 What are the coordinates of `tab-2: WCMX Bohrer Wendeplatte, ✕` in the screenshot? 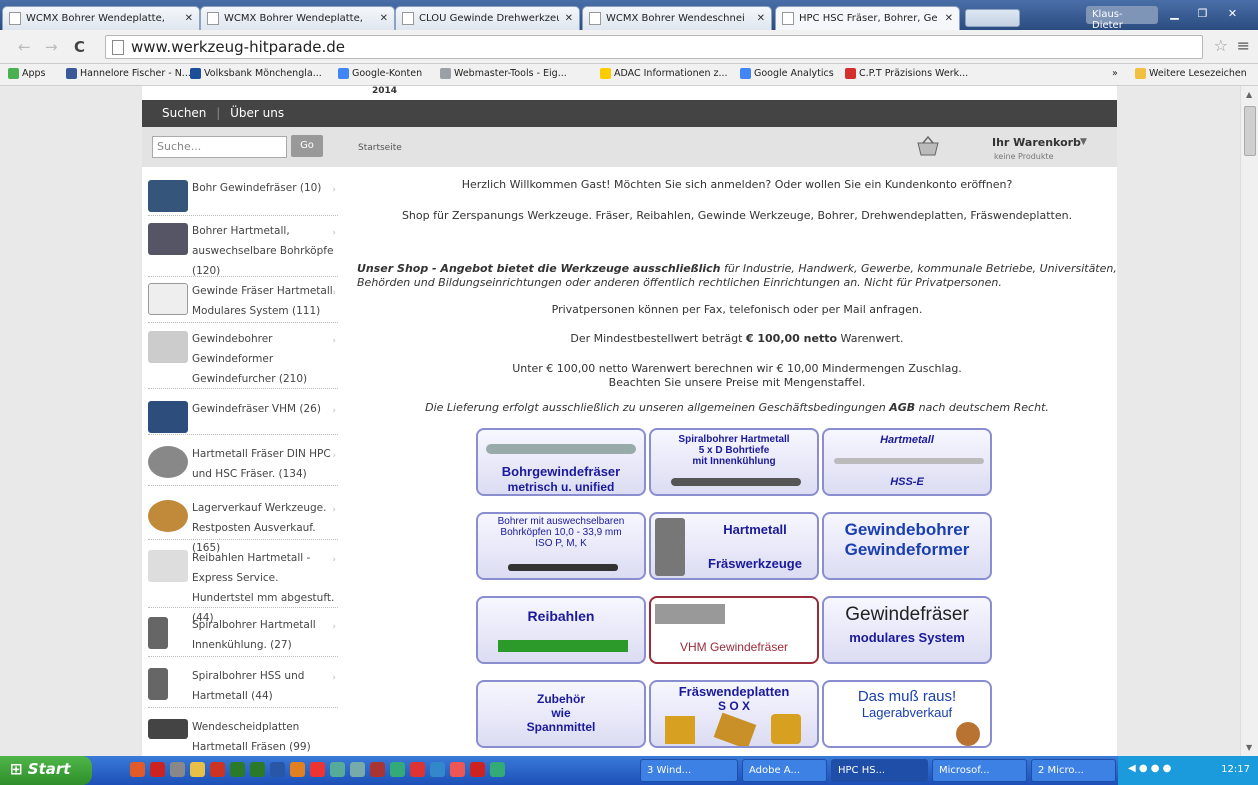 It's located at (297, 18).